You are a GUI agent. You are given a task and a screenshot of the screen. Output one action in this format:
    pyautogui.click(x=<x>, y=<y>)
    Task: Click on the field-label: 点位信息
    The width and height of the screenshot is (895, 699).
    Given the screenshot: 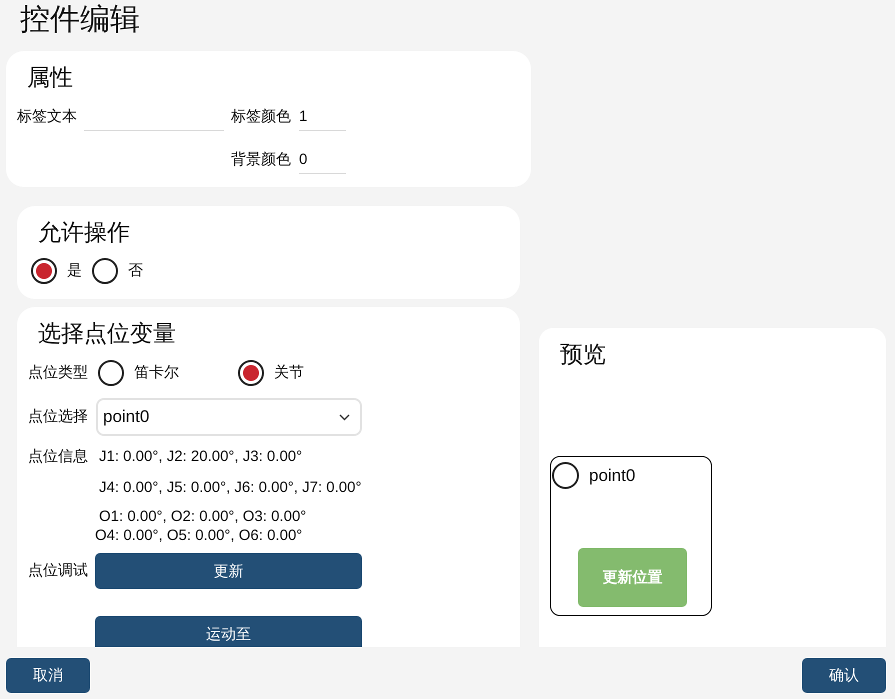 What is the action you would take?
    pyautogui.click(x=58, y=457)
    